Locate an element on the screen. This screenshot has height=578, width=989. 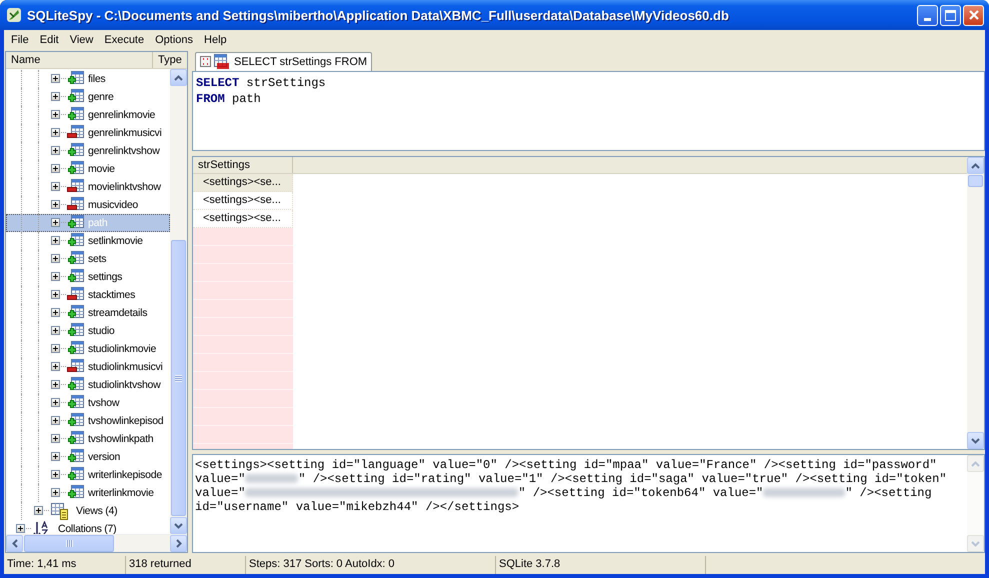
menu-item: Execute is located at coordinates (124, 40).